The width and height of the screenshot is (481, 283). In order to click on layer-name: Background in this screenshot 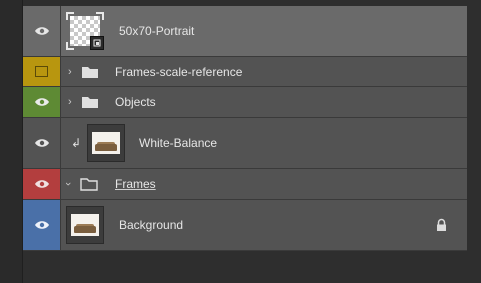, I will do `click(151, 225)`.